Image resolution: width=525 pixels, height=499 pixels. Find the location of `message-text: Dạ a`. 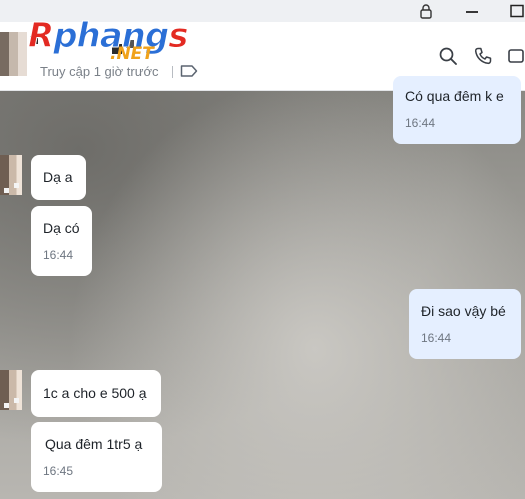

message-text: Dạ a is located at coordinates (58, 177).